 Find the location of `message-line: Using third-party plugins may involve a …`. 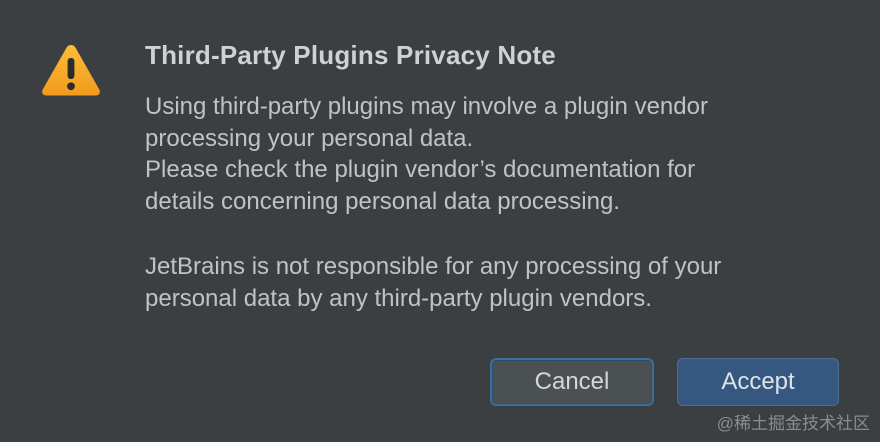

message-line: Using third-party plugins may involve a … is located at coordinates (426, 106).